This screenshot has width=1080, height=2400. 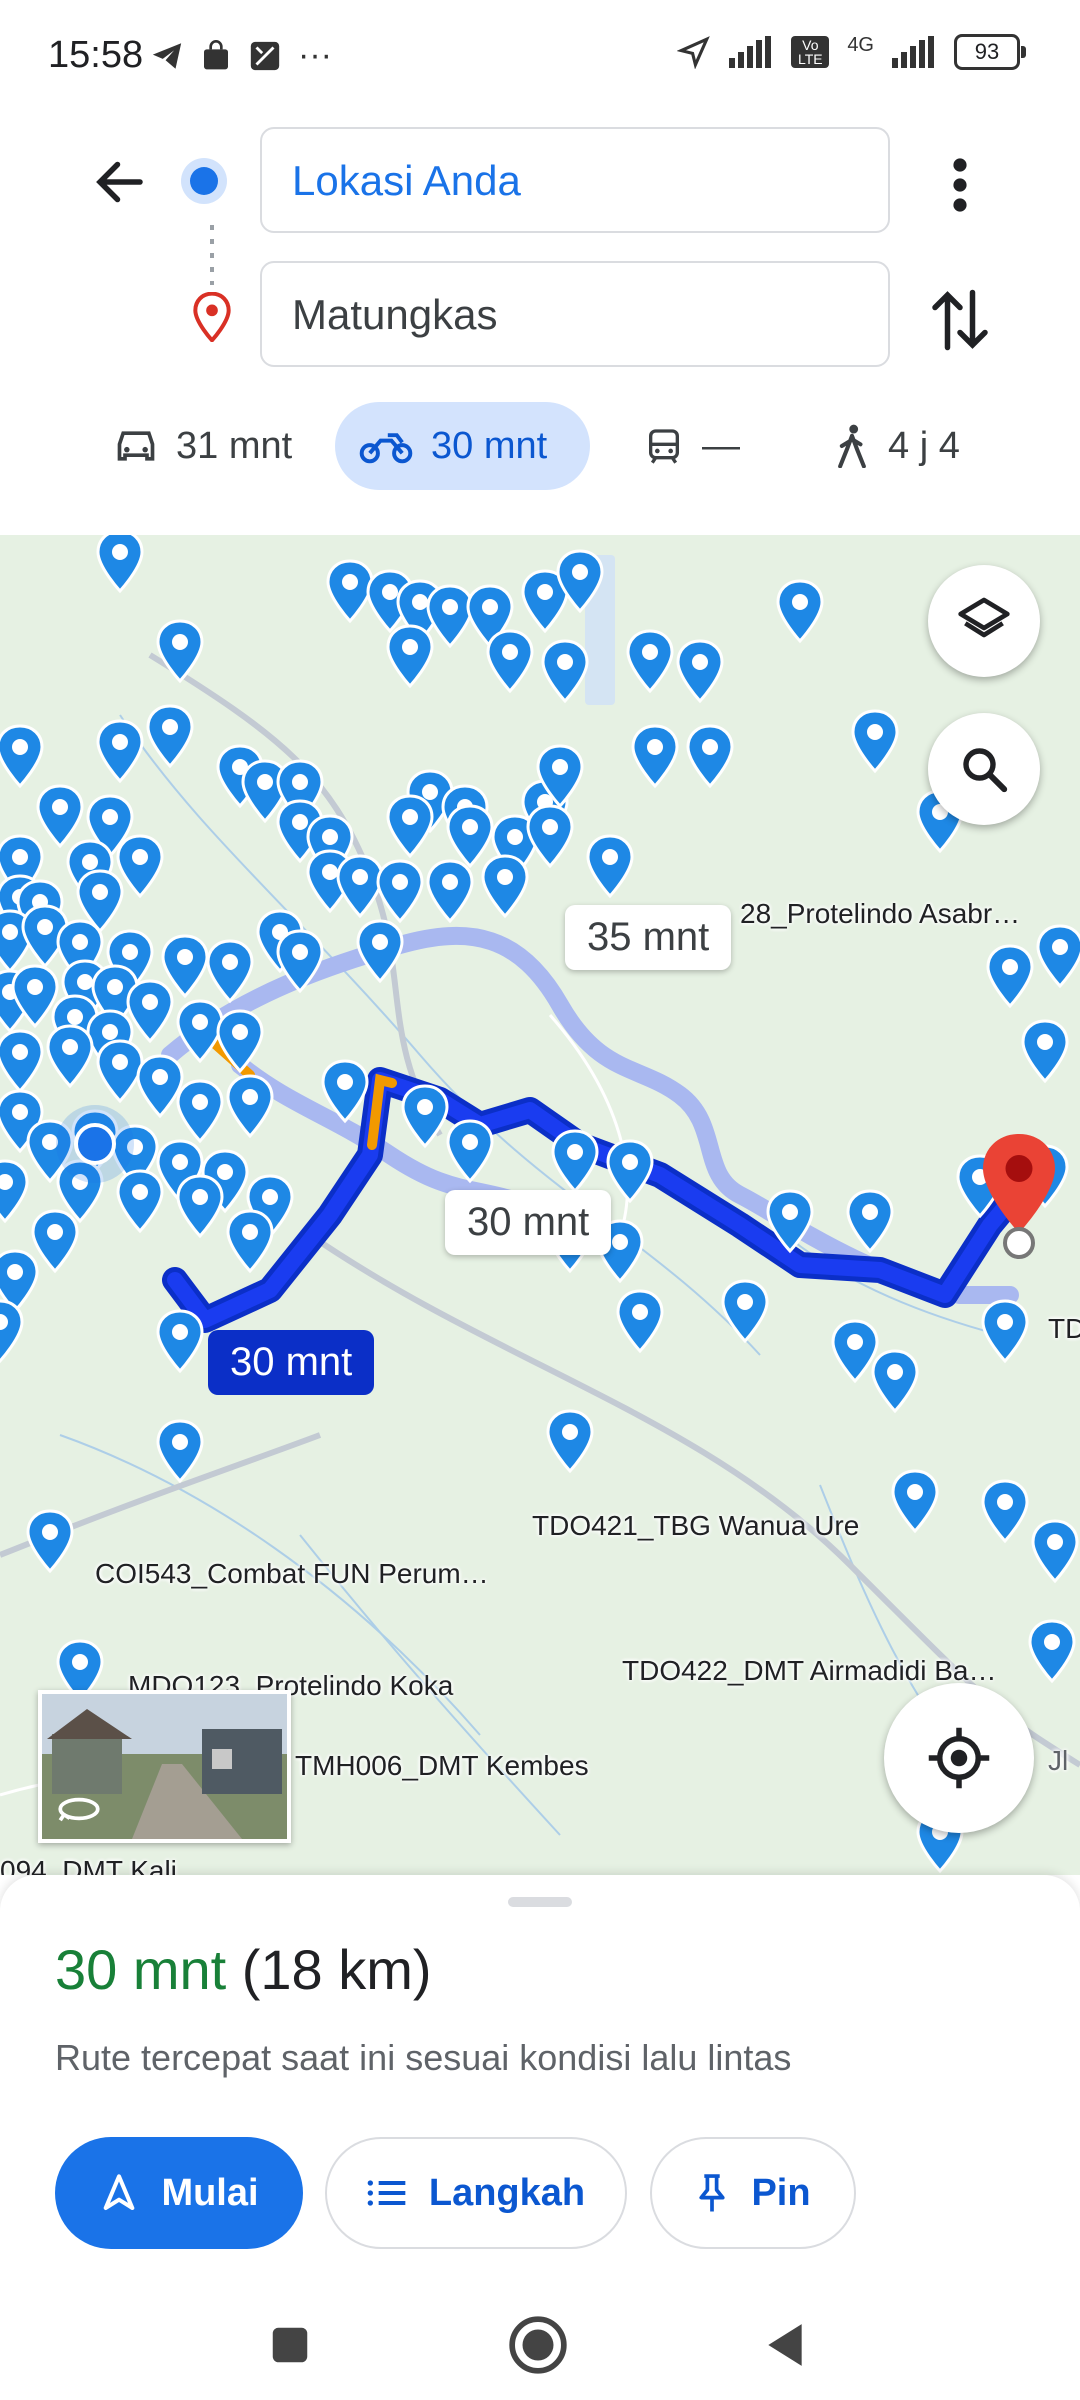 I want to click on map-label: TMH006_DMT Kembes, so click(x=442, y=1766).